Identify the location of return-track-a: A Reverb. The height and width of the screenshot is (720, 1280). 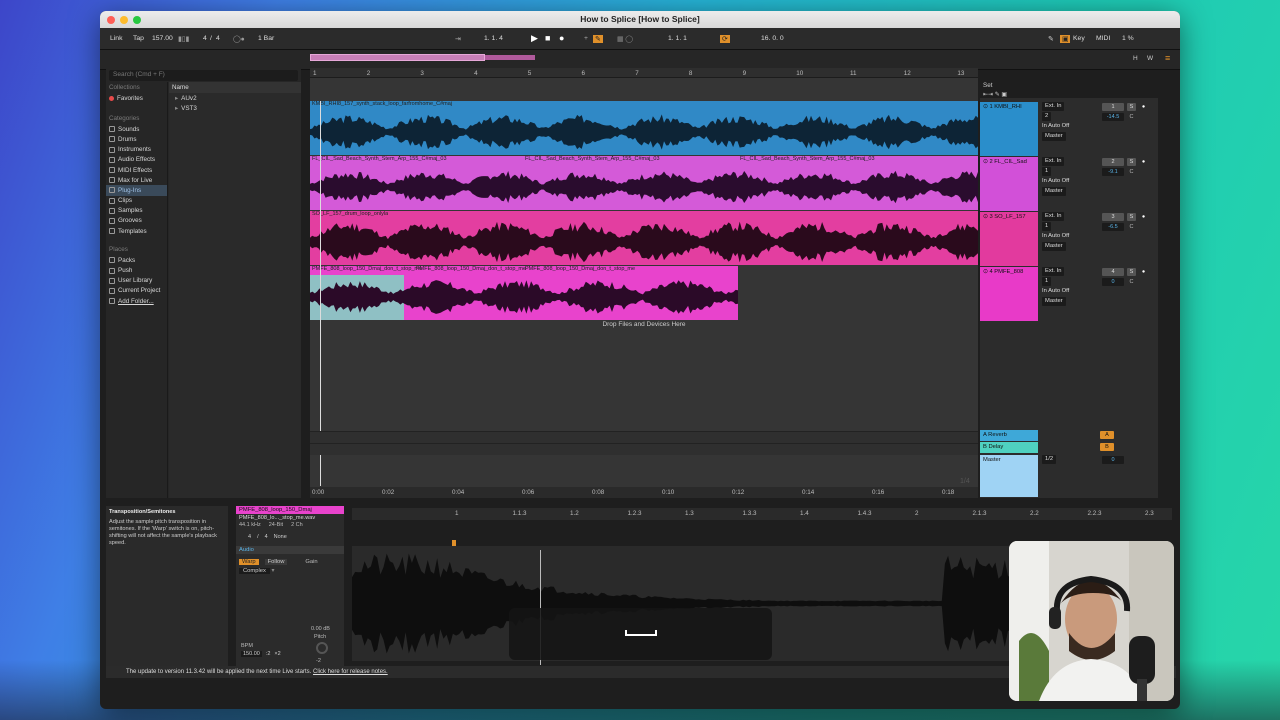
(1009, 435).